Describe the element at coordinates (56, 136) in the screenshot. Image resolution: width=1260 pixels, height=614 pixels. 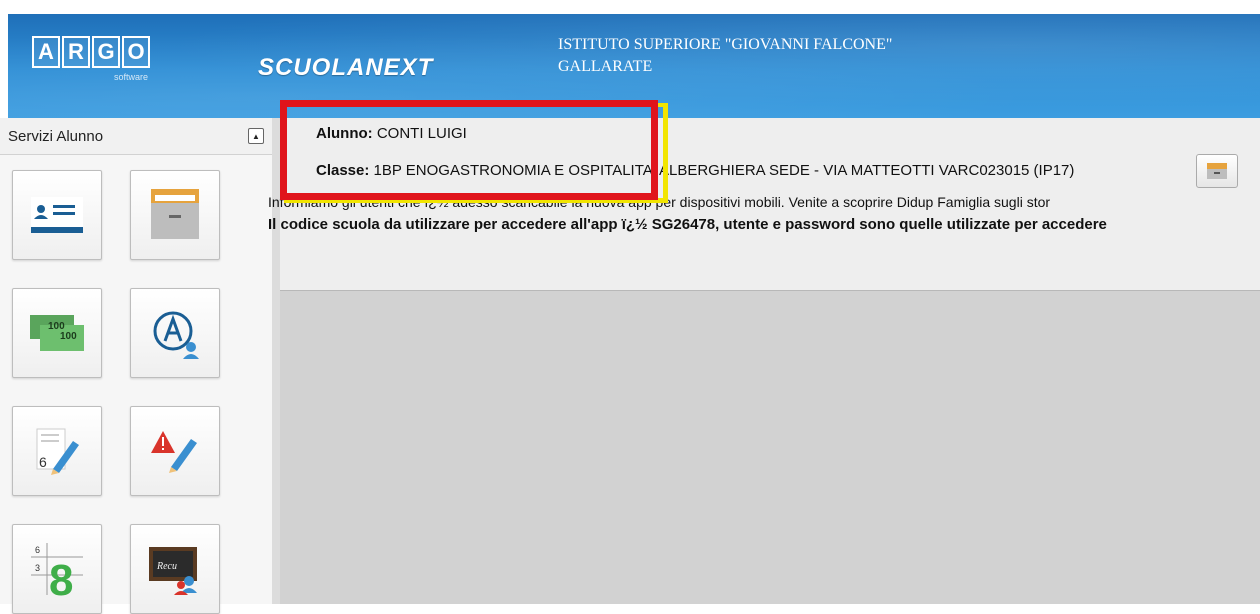
I see `sidebar-title: Servizi Alunno` at that location.